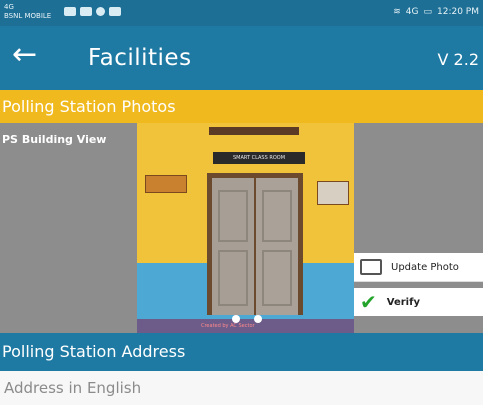 Image resolution: width=483 pixels, height=405 pixels. Describe the element at coordinates (94, 351) in the screenshot. I see `section-title-address: Polling Station Address` at that location.